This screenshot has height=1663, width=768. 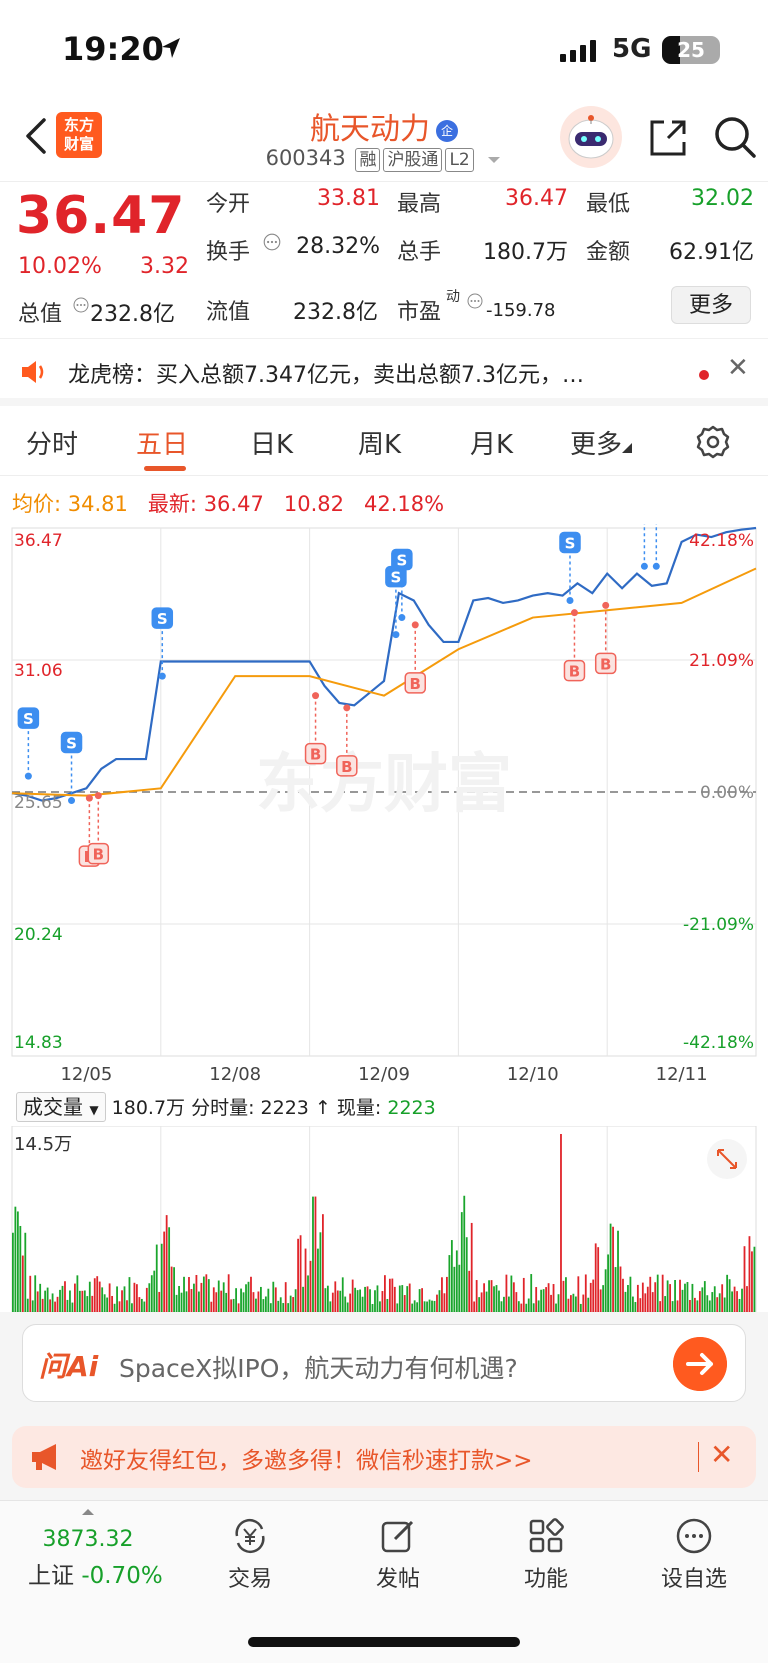 What do you see at coordinates (38, 1043) in the screenshot?
I see `y-left-tick: 14.83` at bounding box center [38, 1043].